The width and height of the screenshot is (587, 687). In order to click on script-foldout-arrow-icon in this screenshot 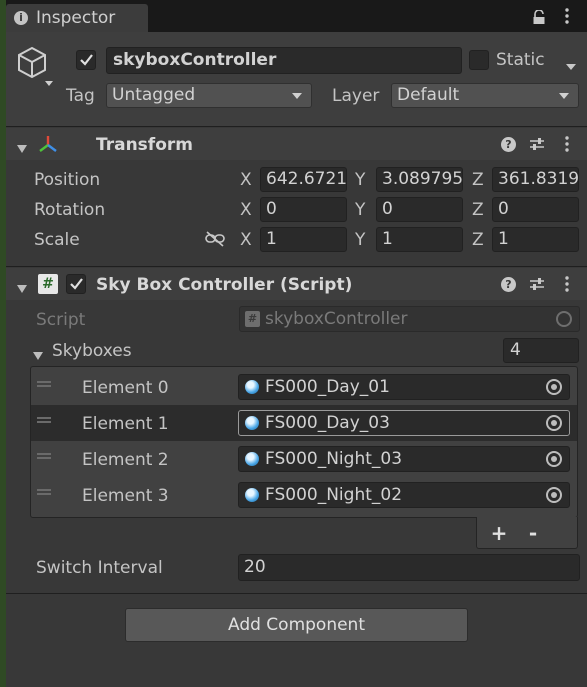, I will do `click(22, 286)`.